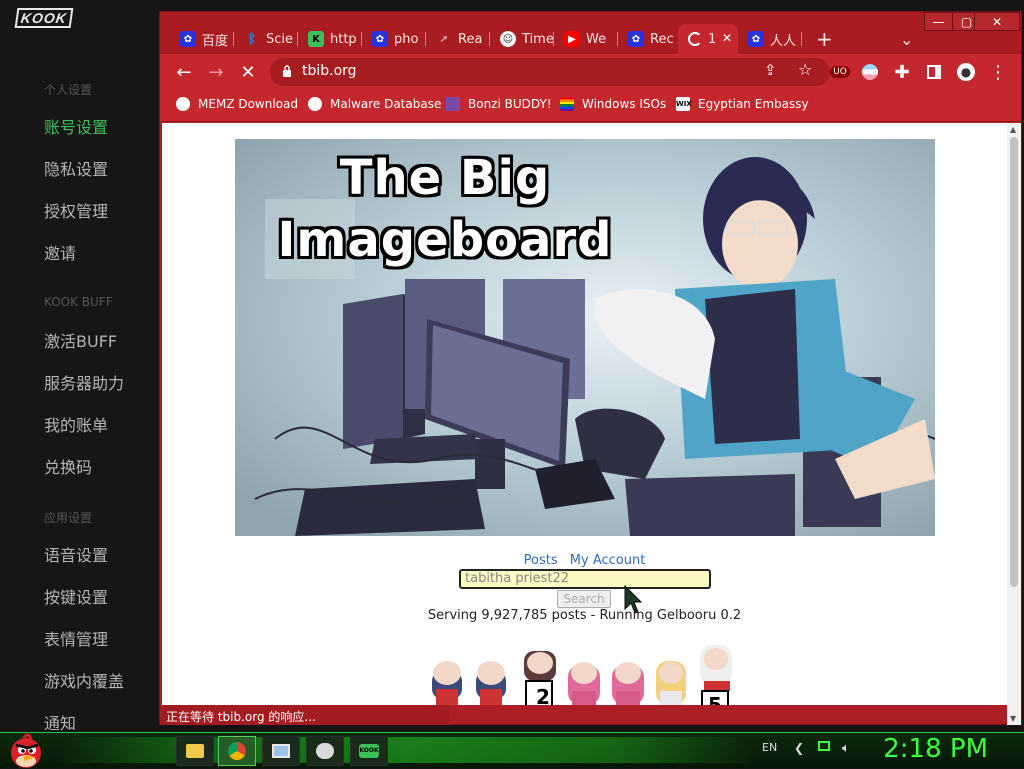 The image size is (1024, 769). I want to click on sidebar-item-invite: 邀请, so click(60, 252).